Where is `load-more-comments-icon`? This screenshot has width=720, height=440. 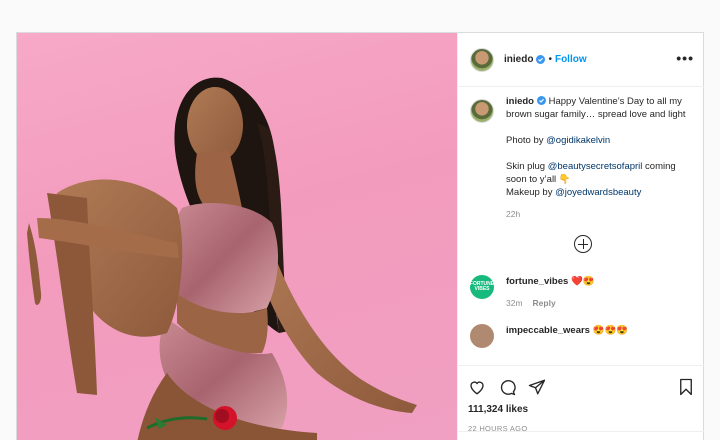 load-more-comments-icon is located at coordinates (583, 244).